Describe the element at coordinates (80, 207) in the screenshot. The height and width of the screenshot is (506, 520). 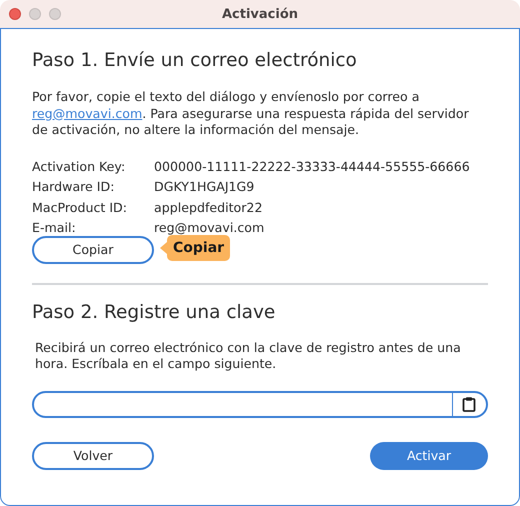
I see `field-label: MacProduct ID:` at that location.